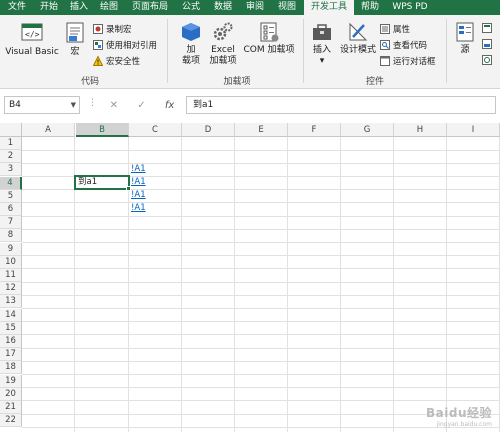  Describe the element at coordinates (191, 44) in the screenshot. I see `addins-button: 加 载项` at that location.